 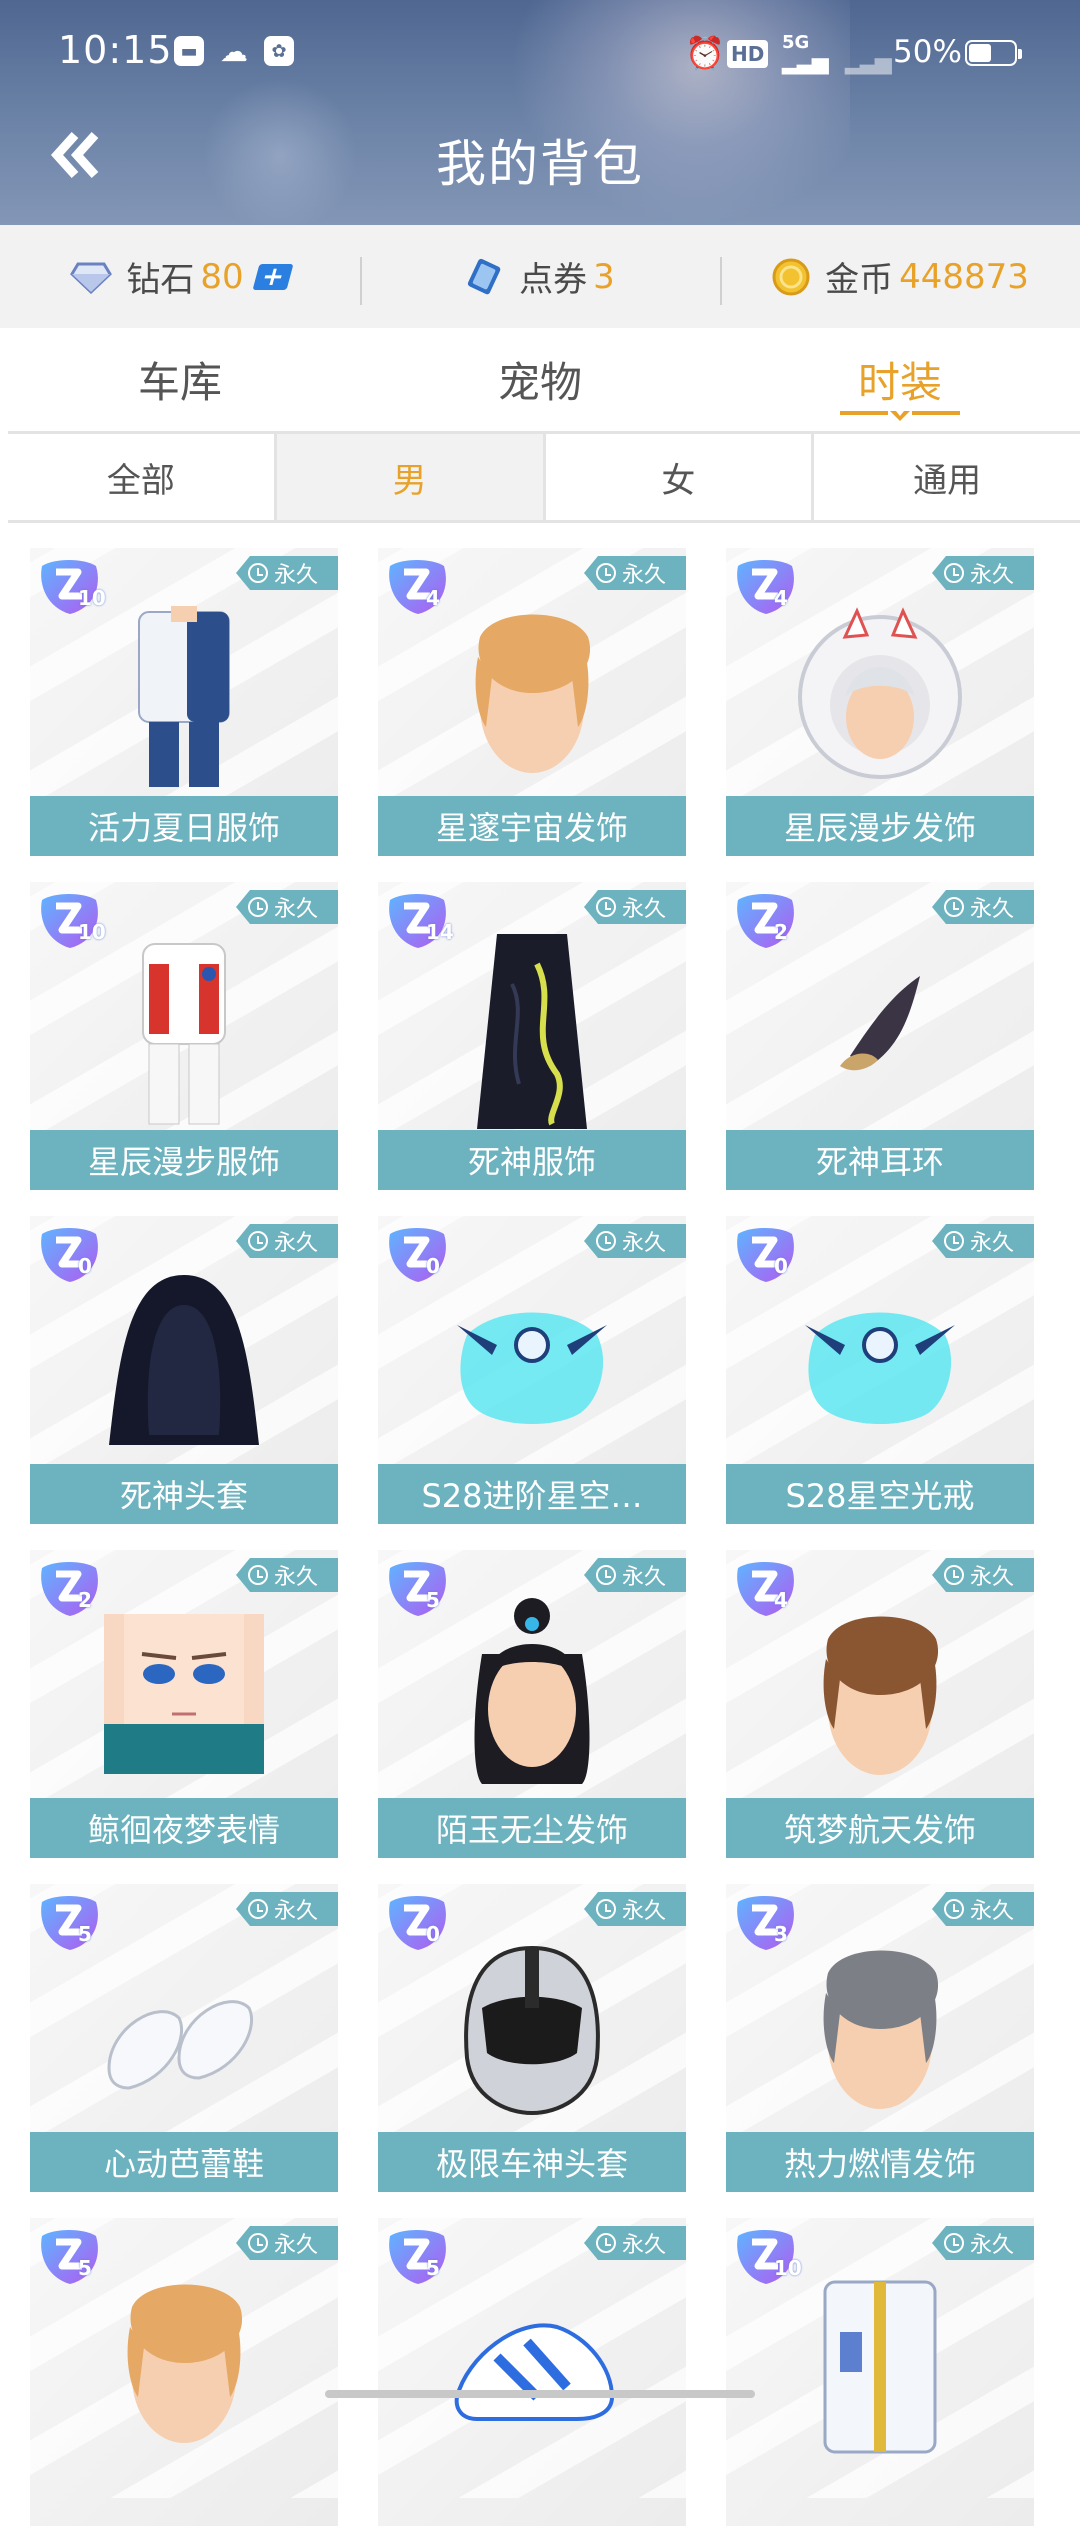 I want to click on item-card: 5 永久陌玉无尘发饰, so click(x=532, y=1704).